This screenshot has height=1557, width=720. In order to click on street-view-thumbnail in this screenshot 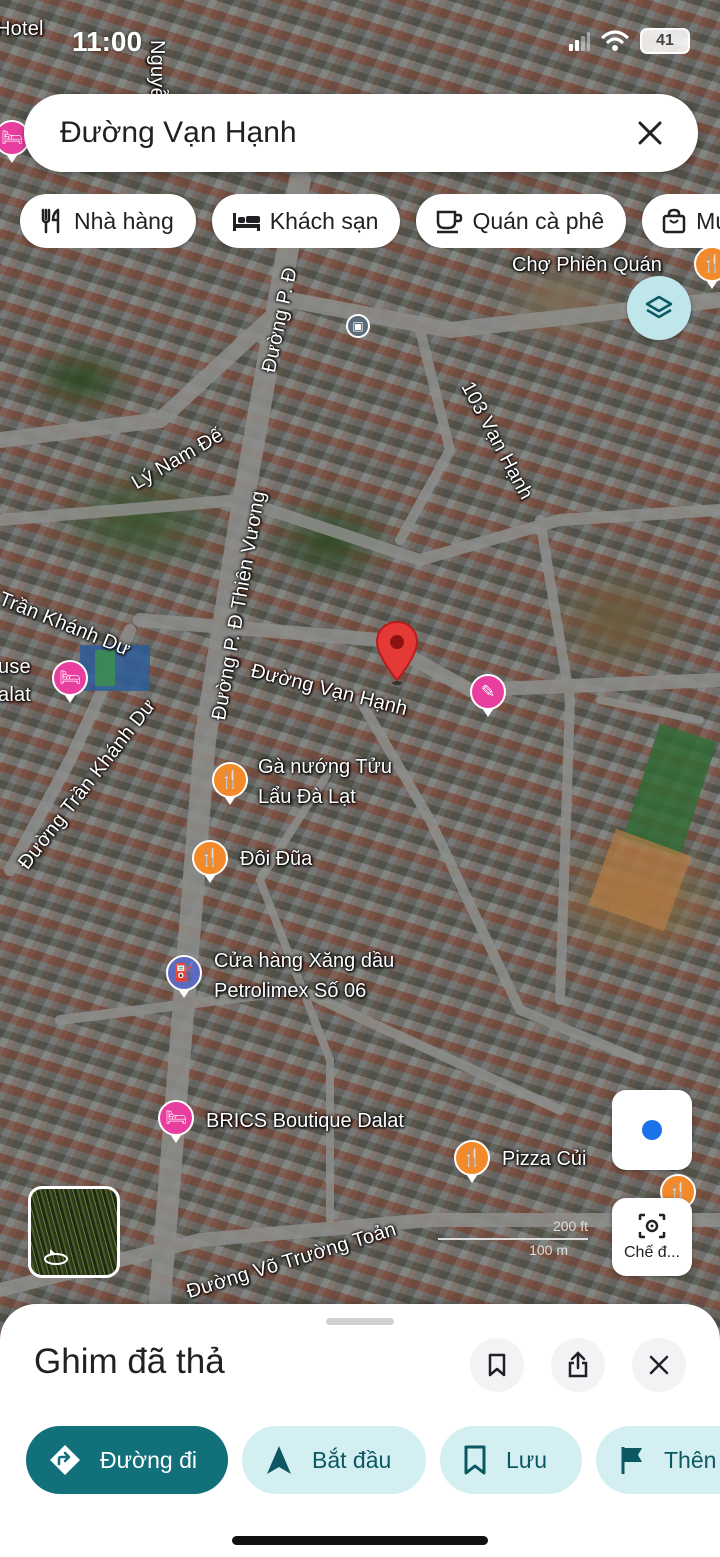, I will do `click(74, 1232)`.